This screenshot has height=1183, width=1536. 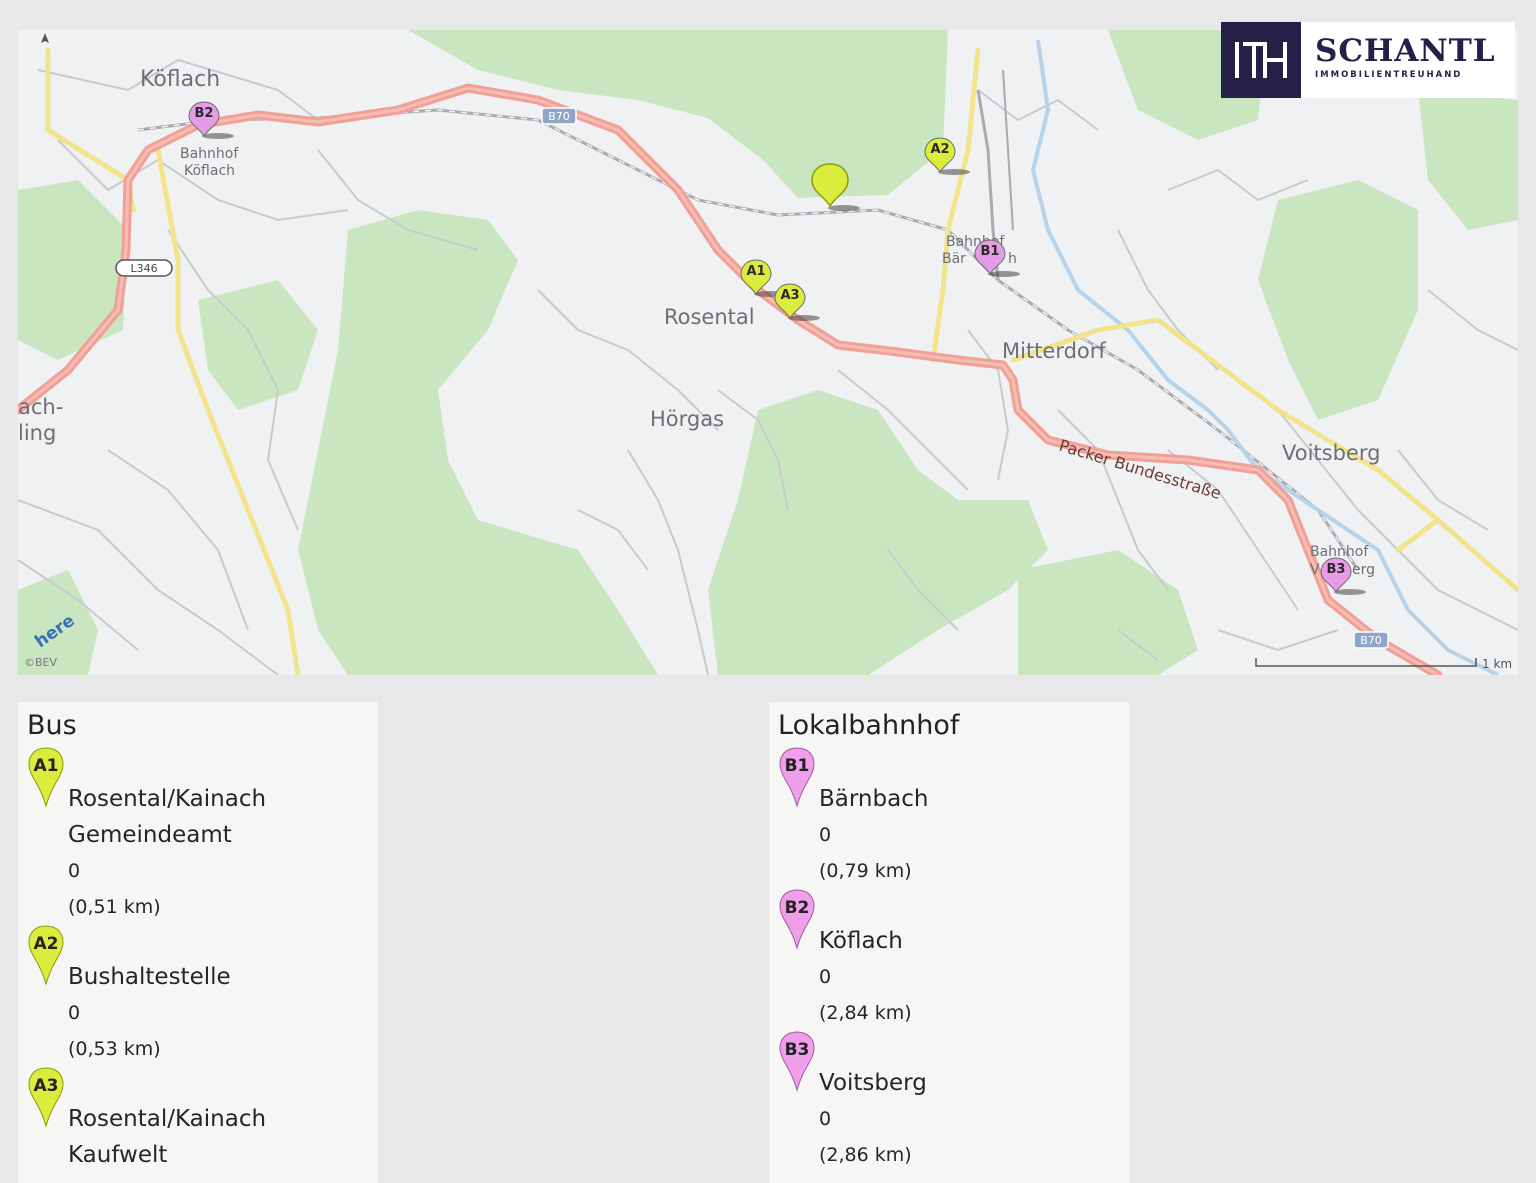 I want to click on pin-b1-icon: B1, so click(x=797, y=777).